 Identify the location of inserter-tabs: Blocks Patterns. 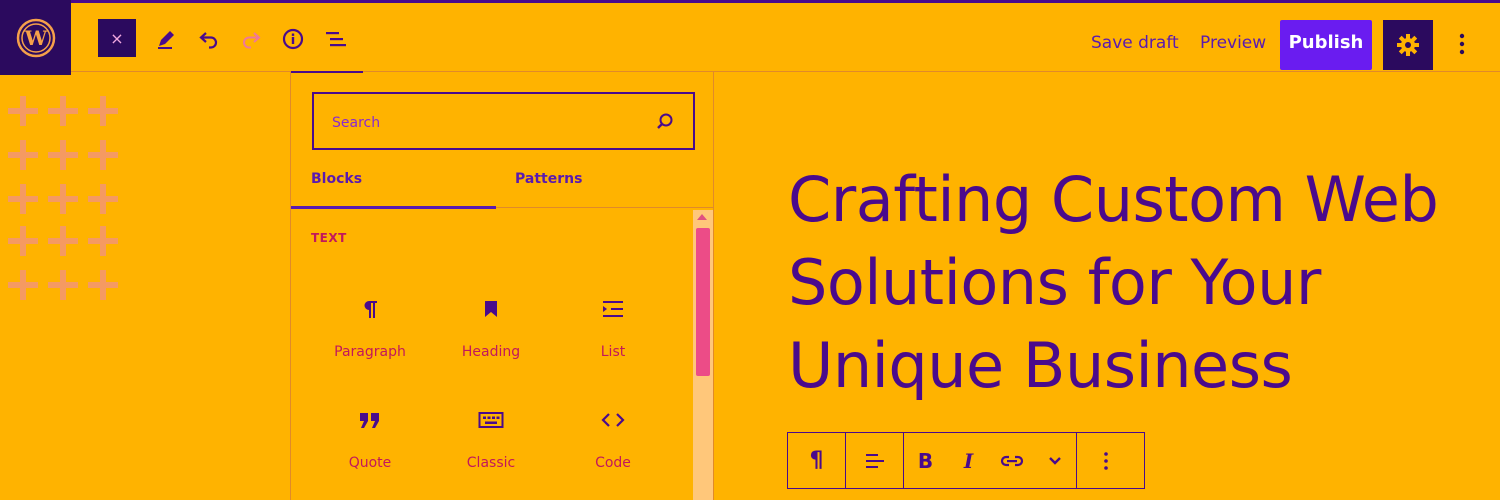
(502, 185).